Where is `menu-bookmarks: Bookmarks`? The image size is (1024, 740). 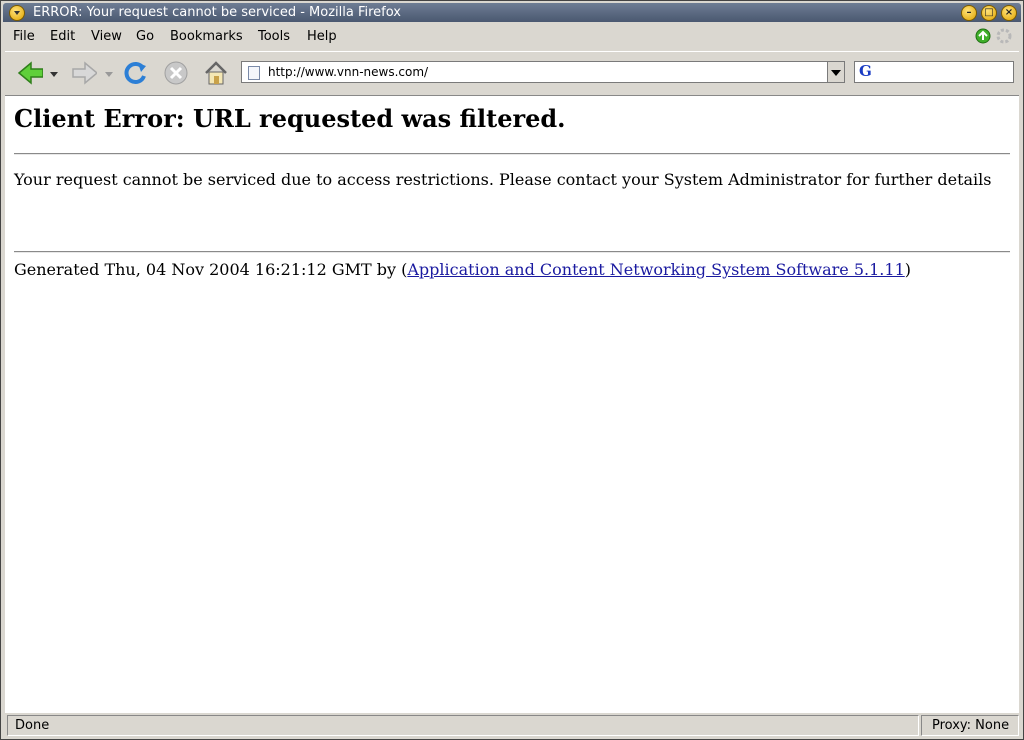 menu-bookmarks: Bookmarks is located at coordinates (206, 36).